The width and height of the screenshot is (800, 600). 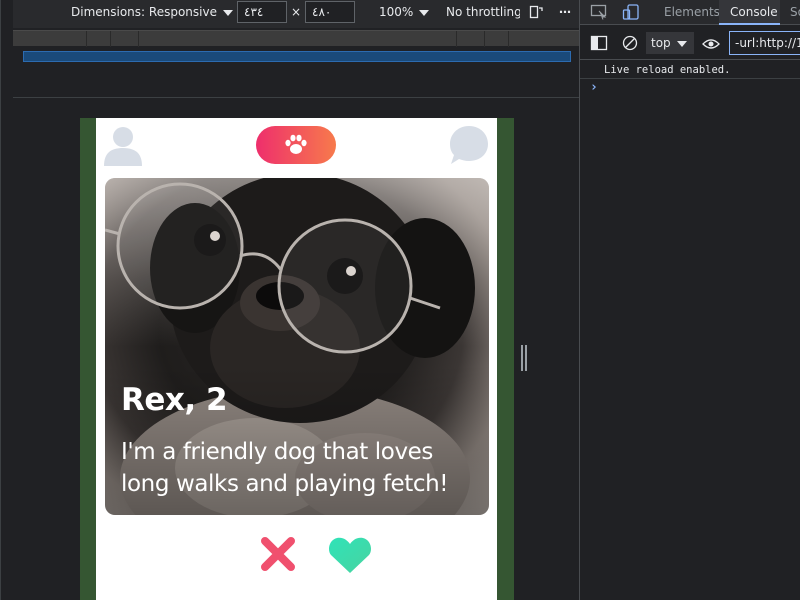 I want to click on device-toolbar-icon, so click(x=631, y=12).